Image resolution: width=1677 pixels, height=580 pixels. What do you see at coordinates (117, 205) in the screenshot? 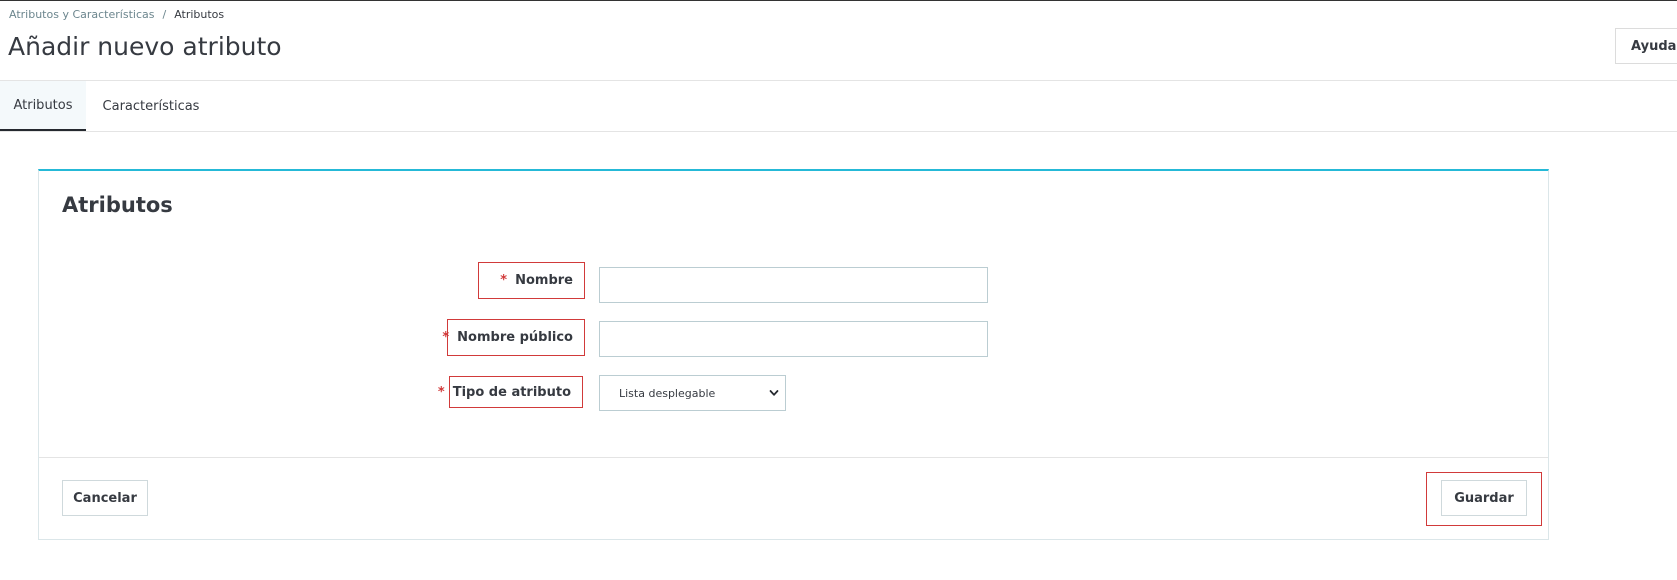
I see `card-title: Atributos` at bounding box center [117, 205].